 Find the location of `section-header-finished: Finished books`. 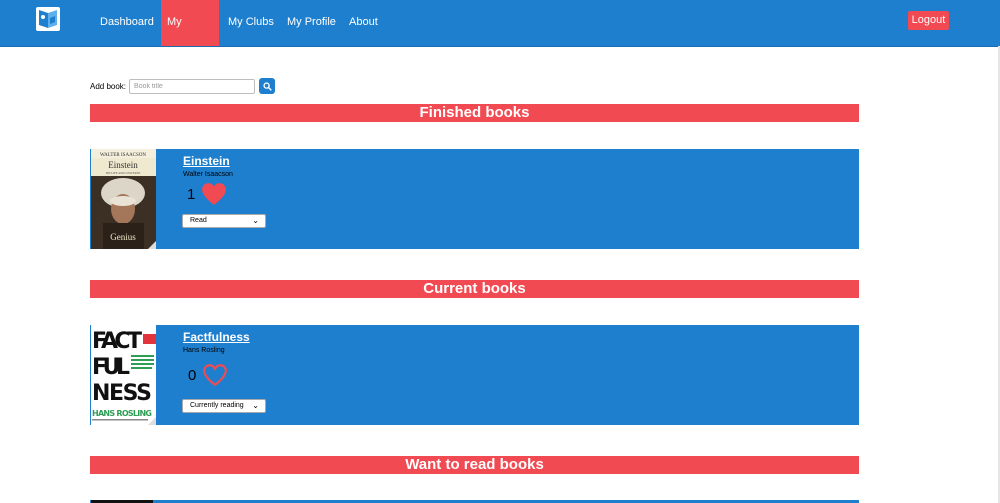

section-header-finished: Finished books is located at coordinates (474, 113).